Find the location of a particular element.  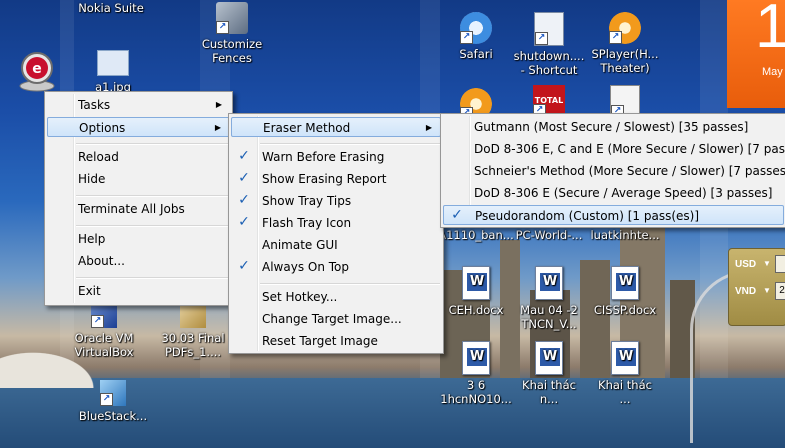

calendar-month: May is located at coordinates (772, 72).